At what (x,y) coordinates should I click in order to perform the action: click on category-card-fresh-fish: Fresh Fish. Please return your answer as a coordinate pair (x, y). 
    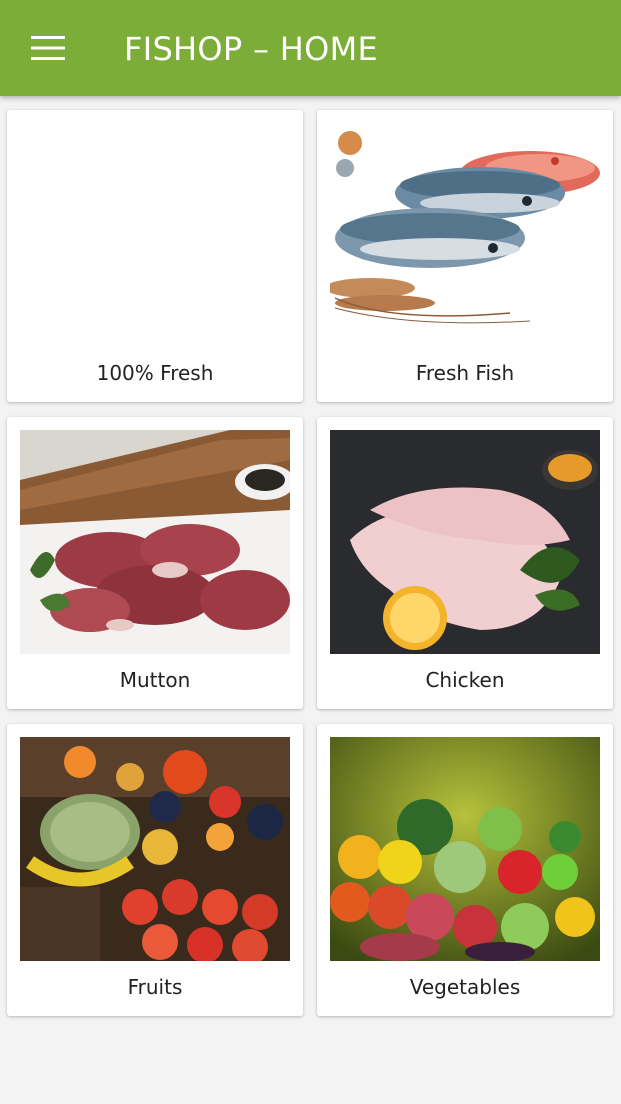
    Looking at the image, I should click on (465, 256).